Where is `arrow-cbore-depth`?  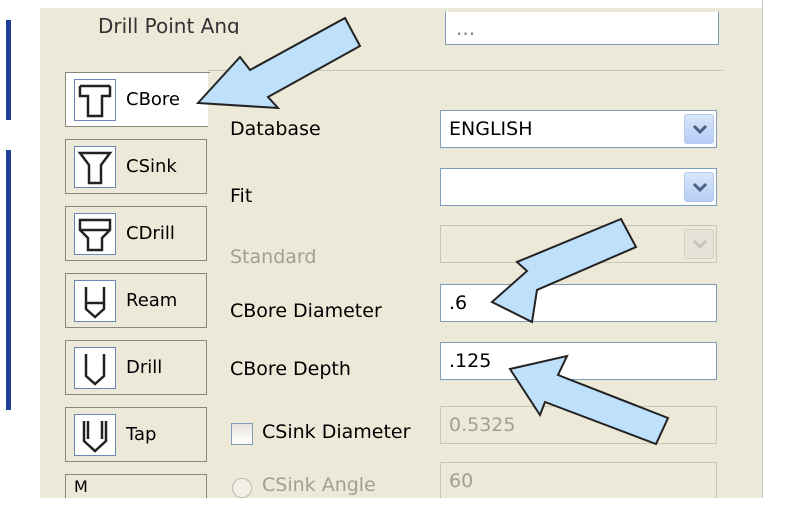
arrow-cbore-depth is located at coordinates (589, 400).